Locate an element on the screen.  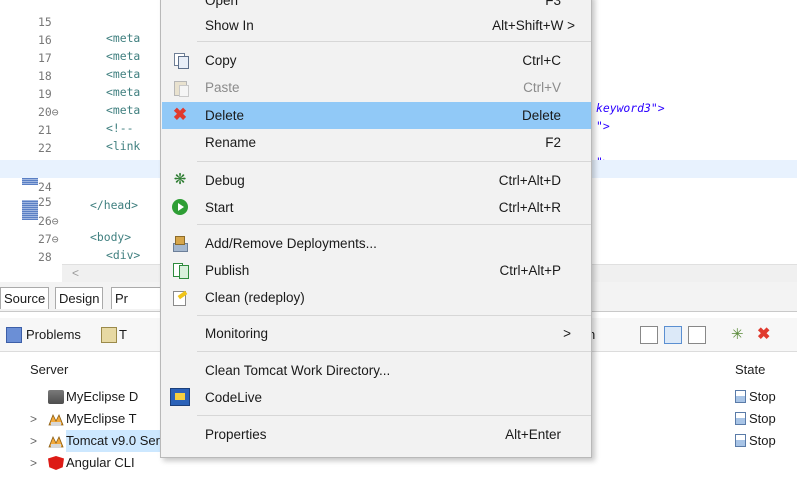
submenu-arrow-icon: > is located at coordinates (567, 333).